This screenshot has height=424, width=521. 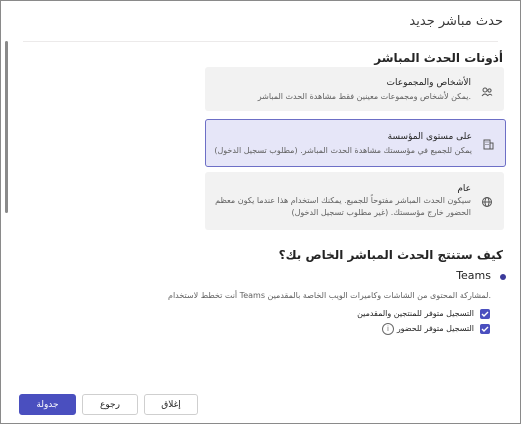 What do you see at coordinates (473, 275) in the screenshot?
I see `teams-option-label: Teams` at bounding box center [473, 275].